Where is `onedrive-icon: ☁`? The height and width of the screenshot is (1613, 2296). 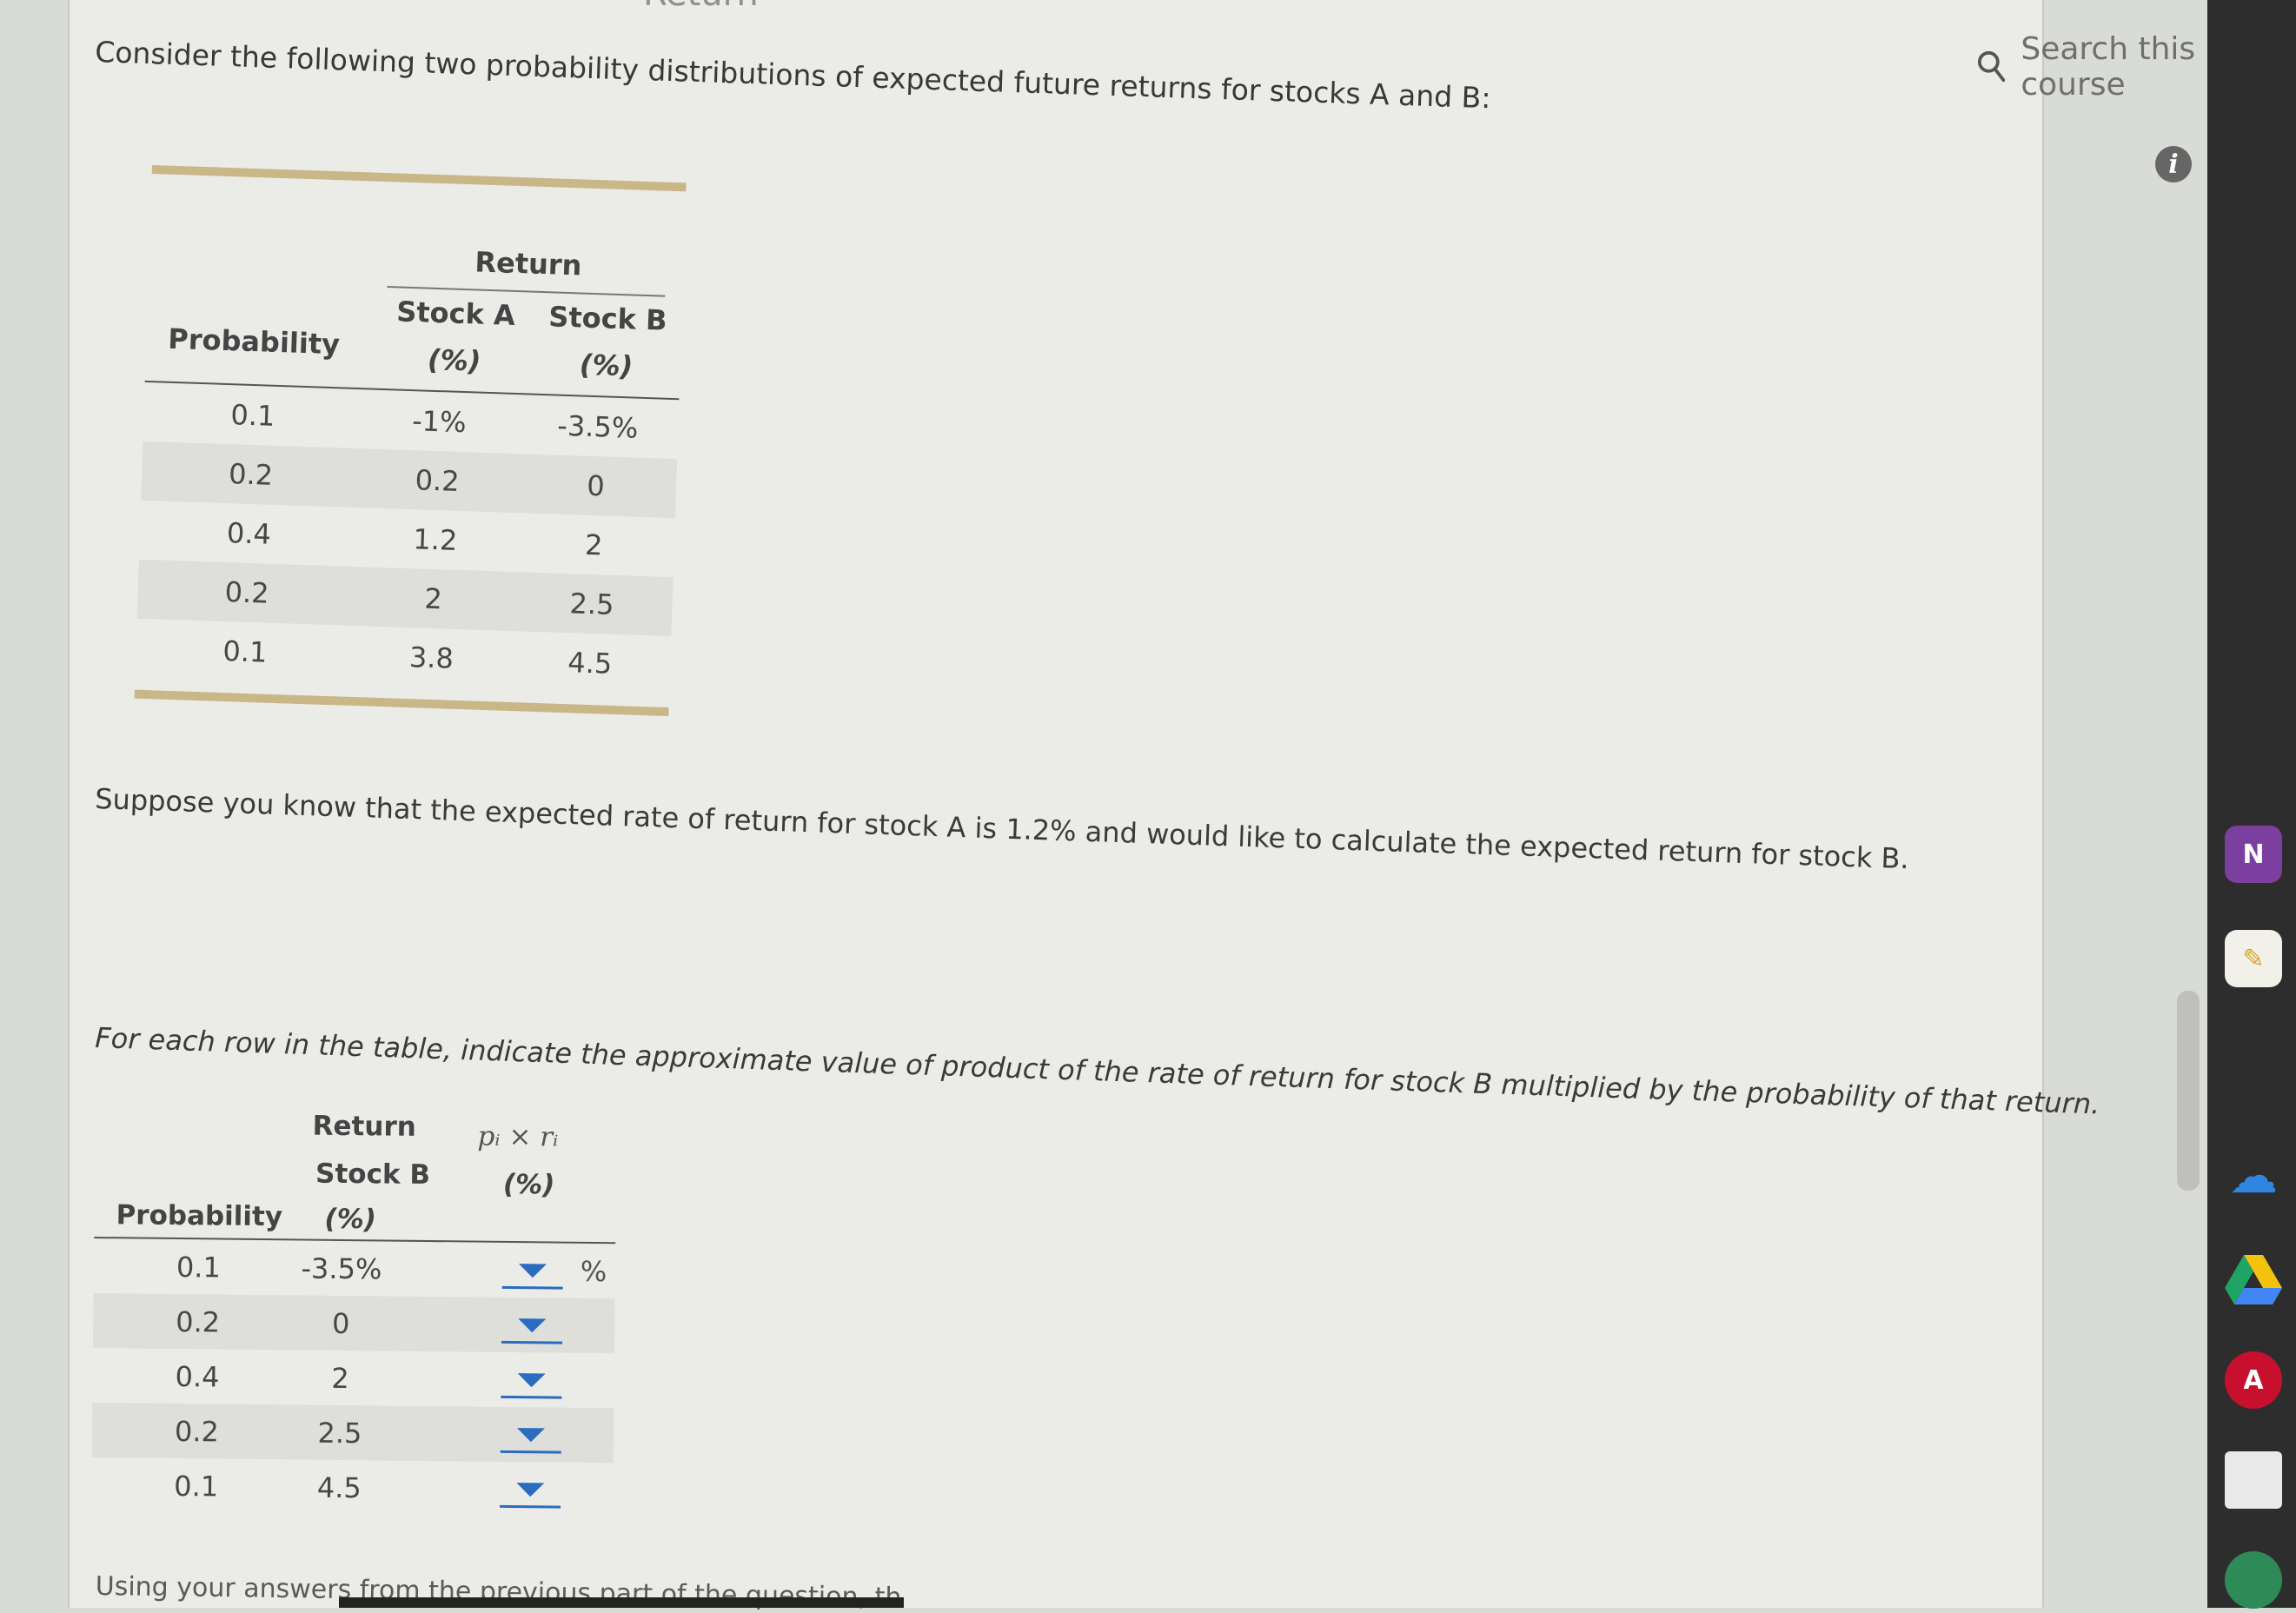
onedrive-icon: ☁ is located at coordinates (2254, 1176).